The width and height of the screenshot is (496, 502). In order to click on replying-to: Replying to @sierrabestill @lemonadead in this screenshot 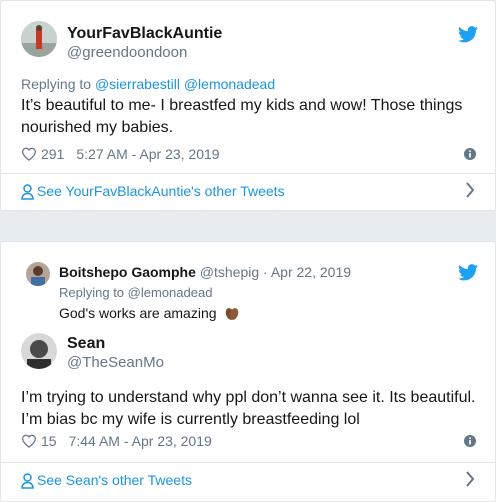, I will do `click(148, 84)`.